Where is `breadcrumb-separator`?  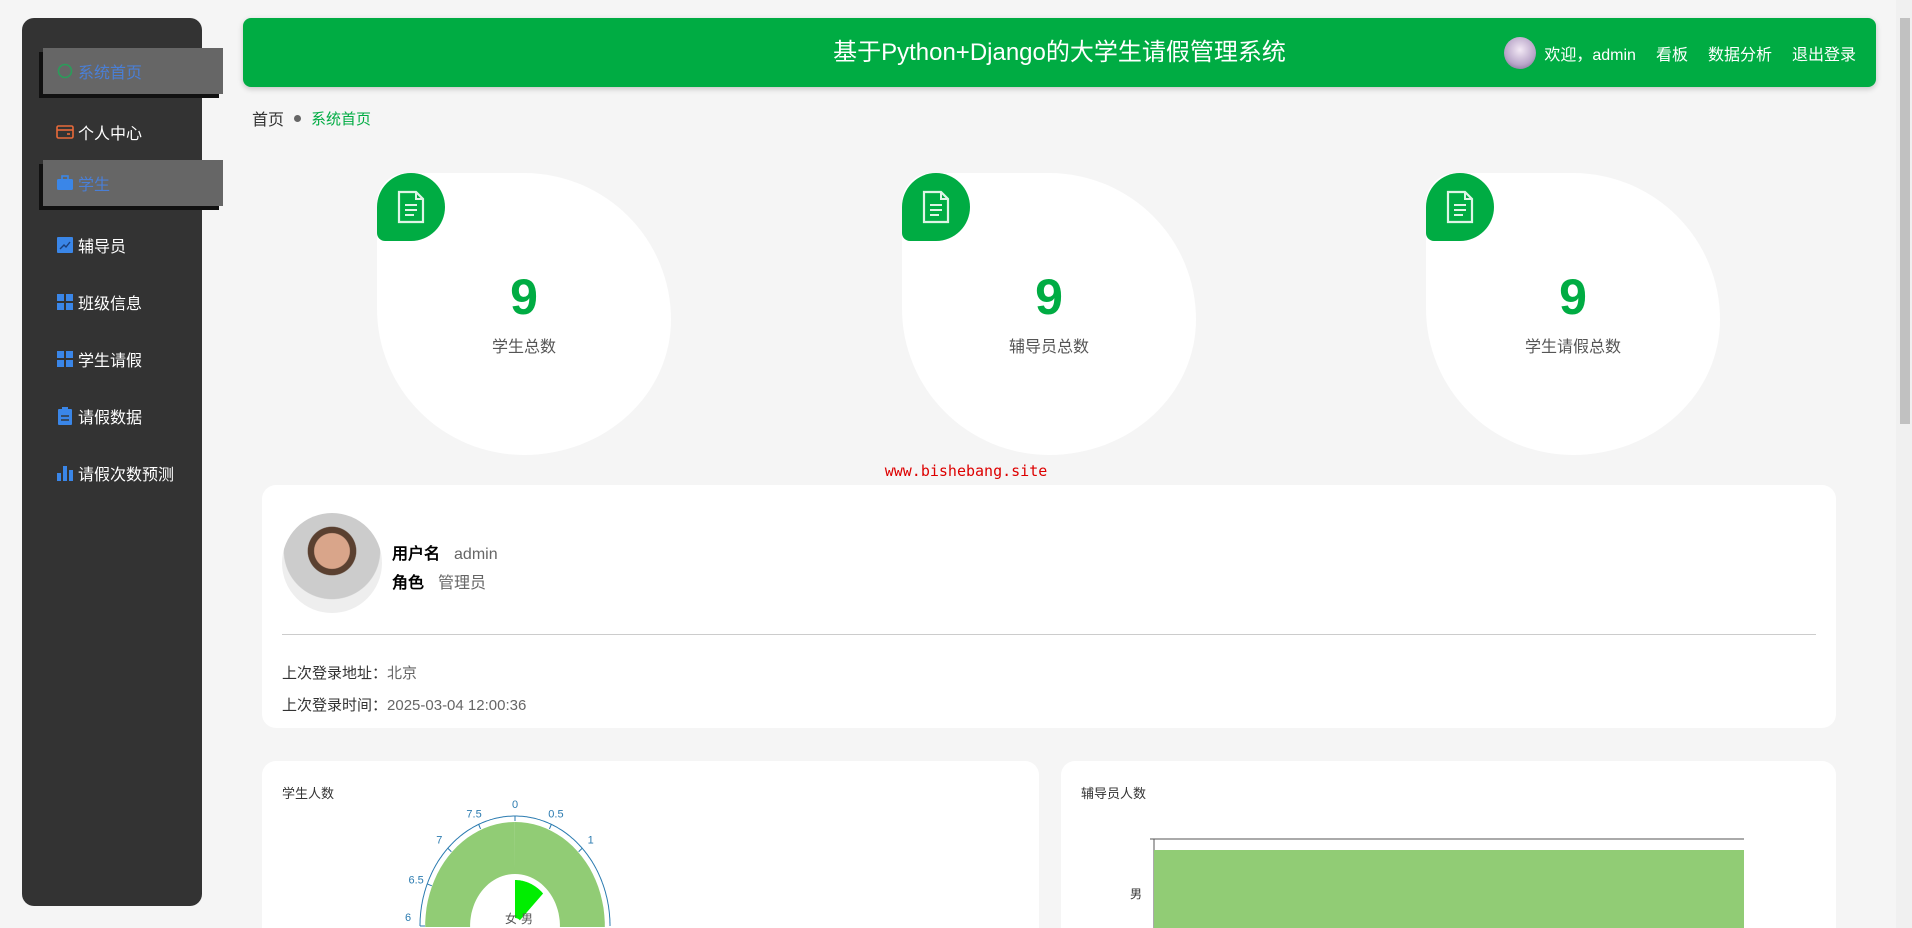 breadcrumb-separator is located at coordinates (298, 118).